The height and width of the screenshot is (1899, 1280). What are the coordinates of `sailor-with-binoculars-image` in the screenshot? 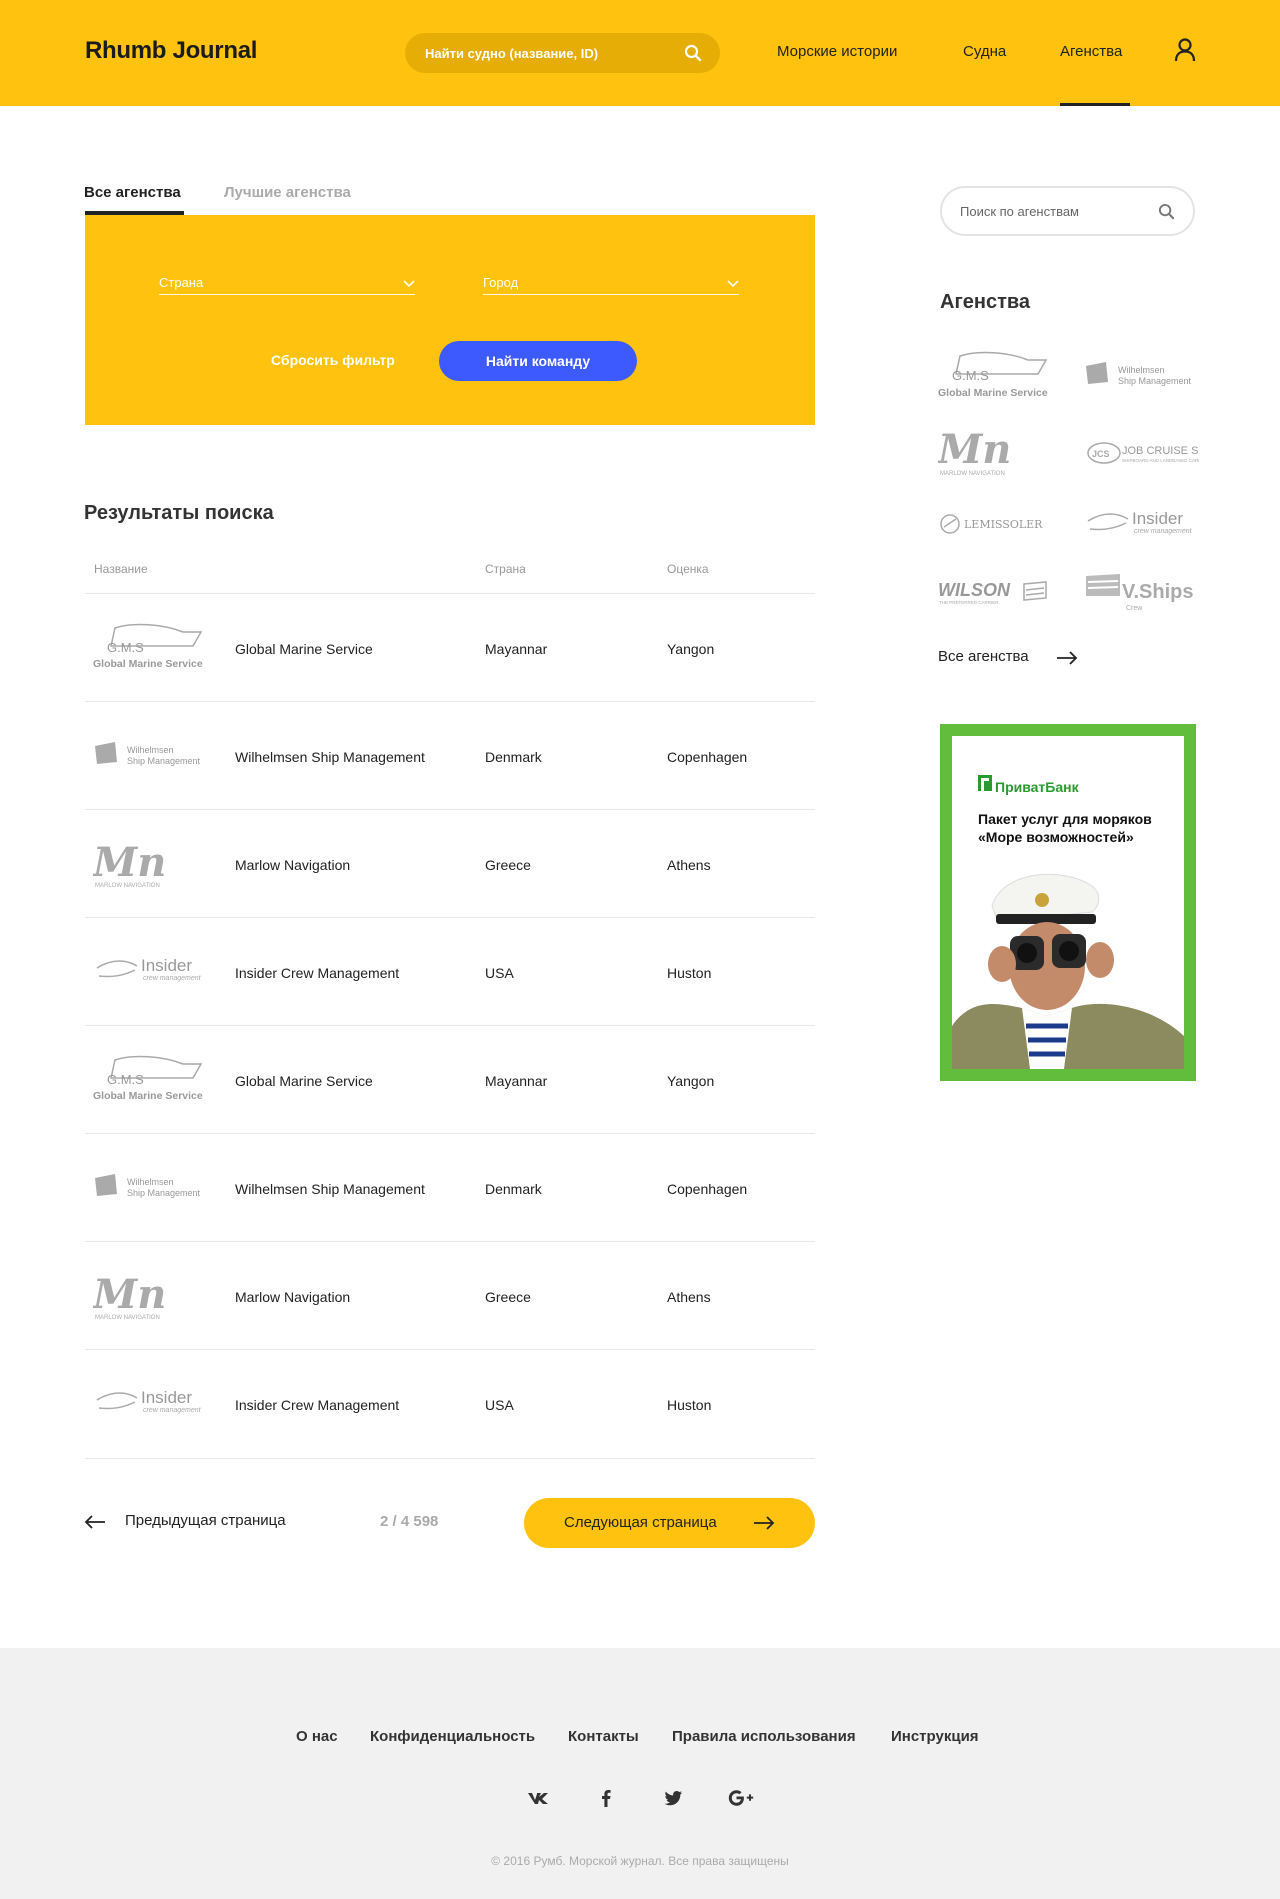 It's located at (1068, 971).